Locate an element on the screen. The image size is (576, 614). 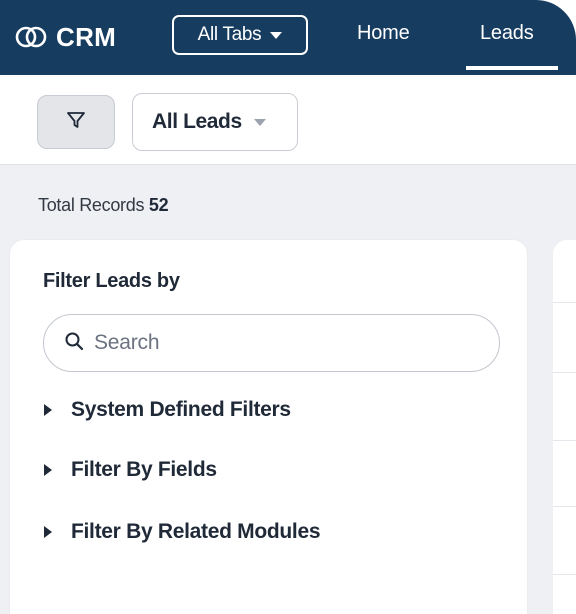
filter-group-label: Filter By Related Modules is located at coordinates (196, 531).